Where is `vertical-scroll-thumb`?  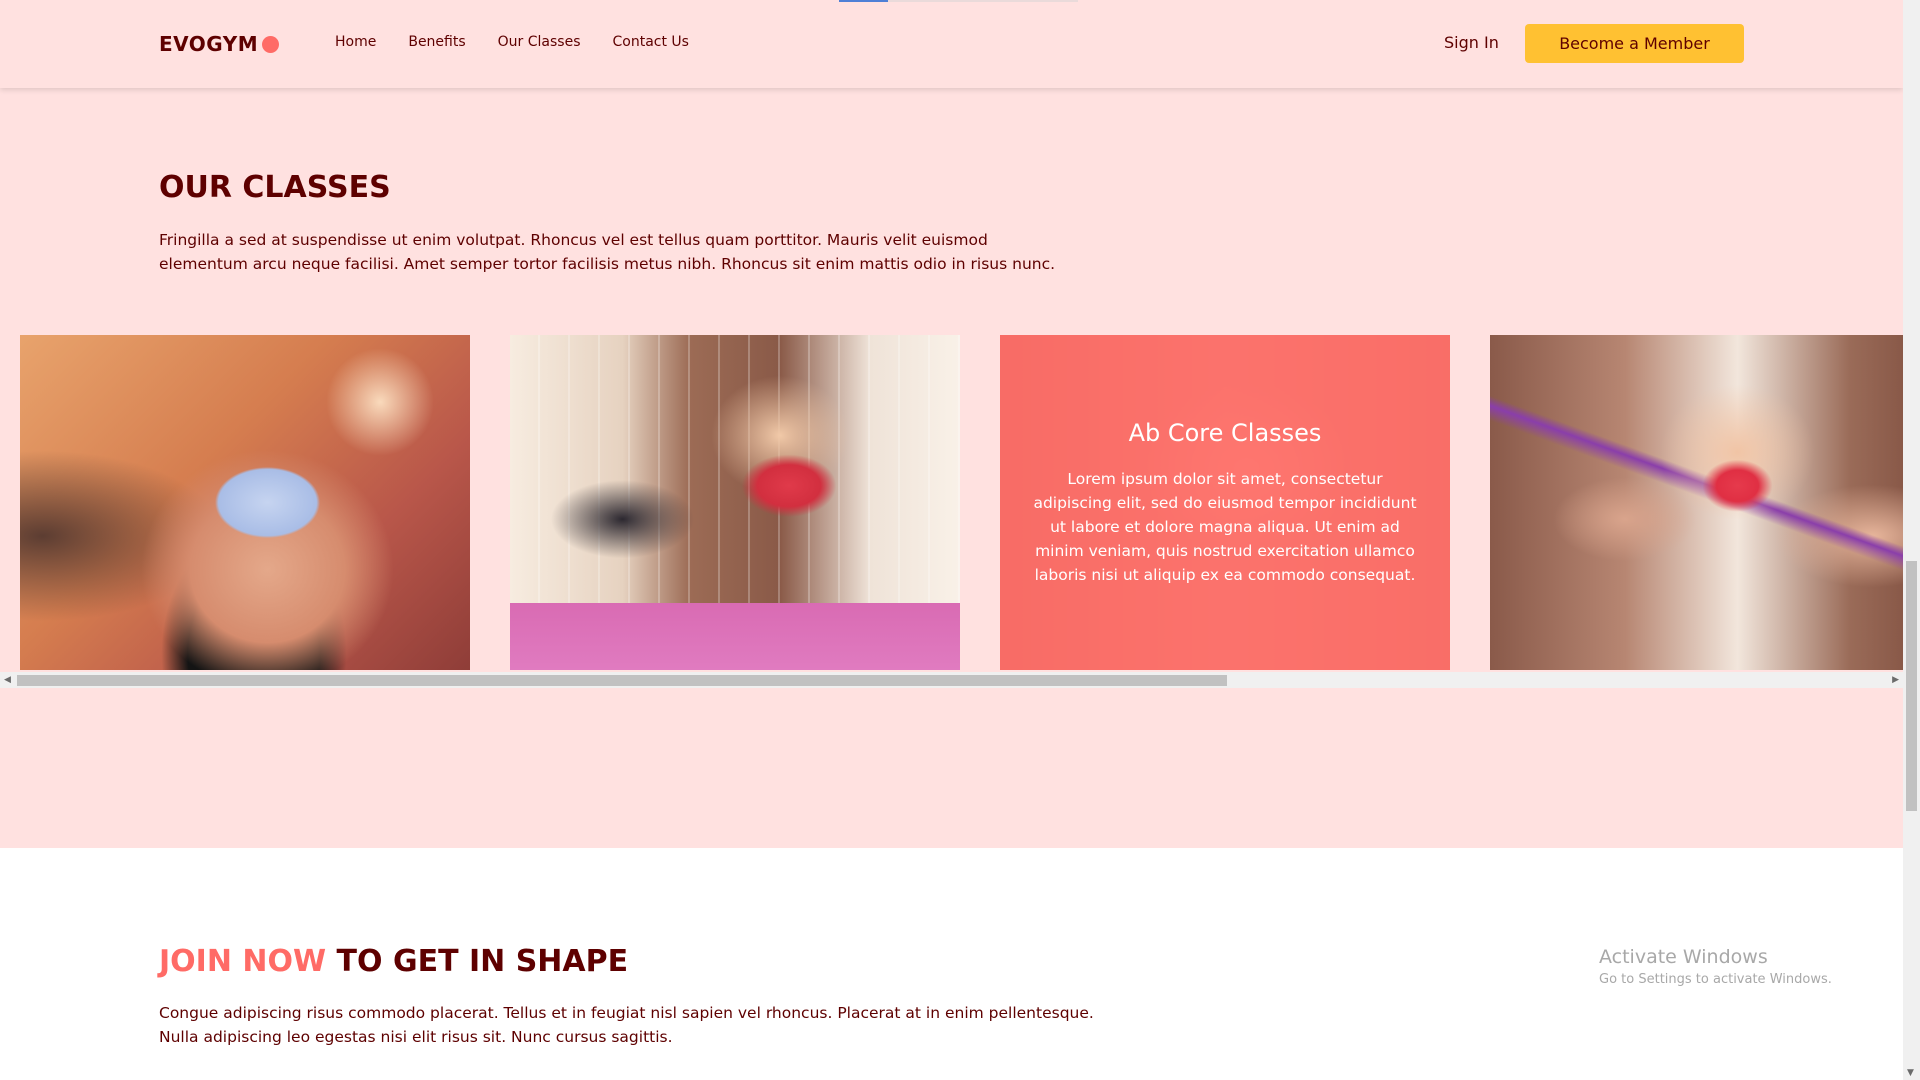 vertical-scroll-thumb is located at coordinates (1911, 686).